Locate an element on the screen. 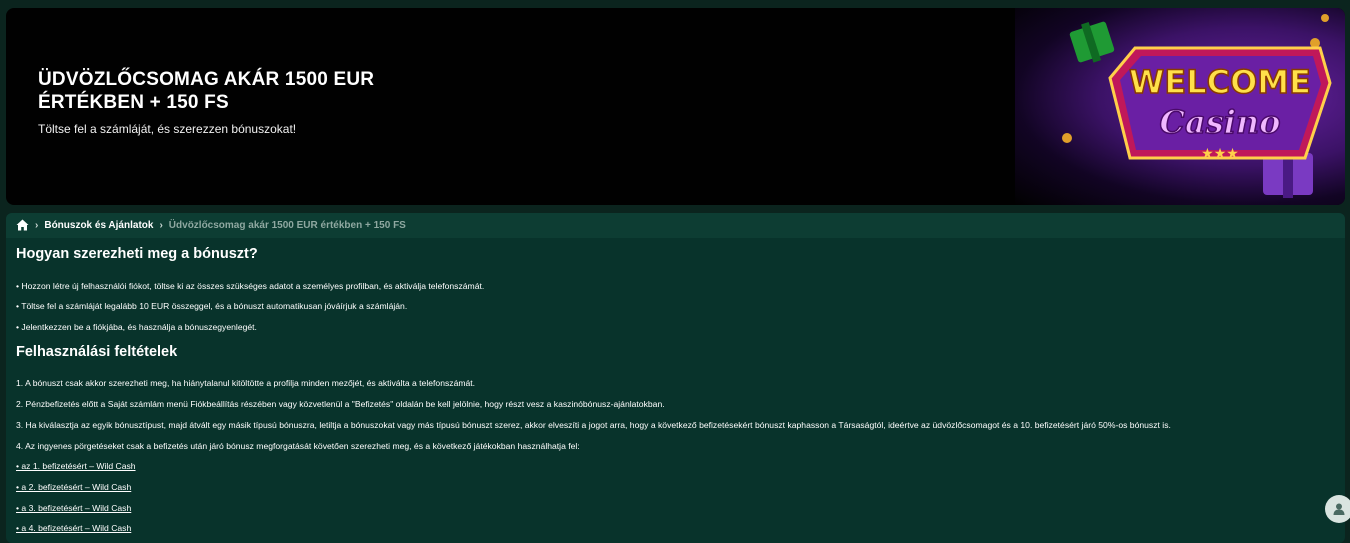 The image size is (1350, 543). breadcrumb-item-bonuses: Bónuszok és Ajánlatok is located at coordinates (98, 225).